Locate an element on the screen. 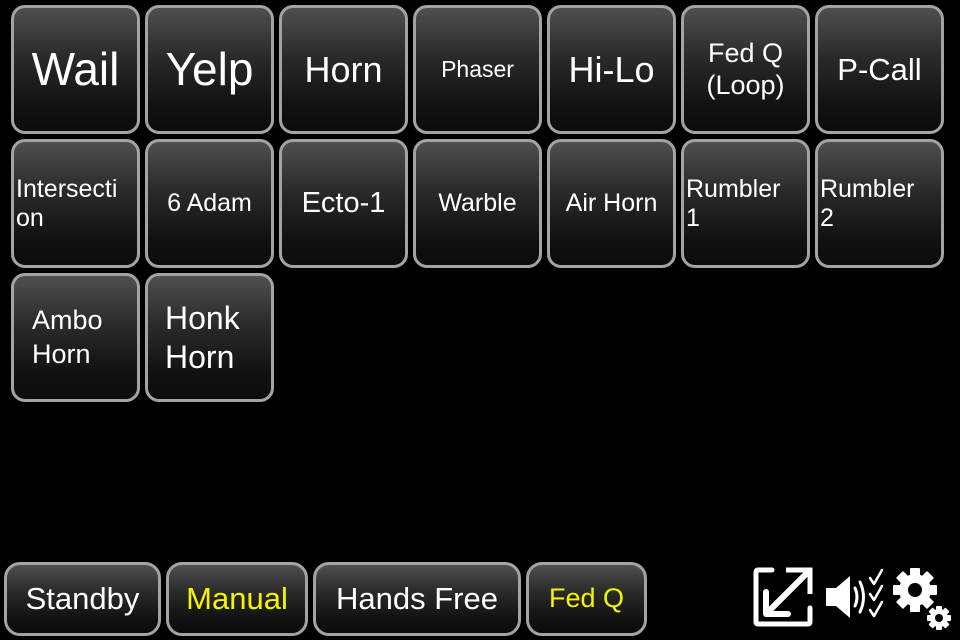  sound-button-ambo-horn: Ambo Horn is located at coordinates (75, 337).